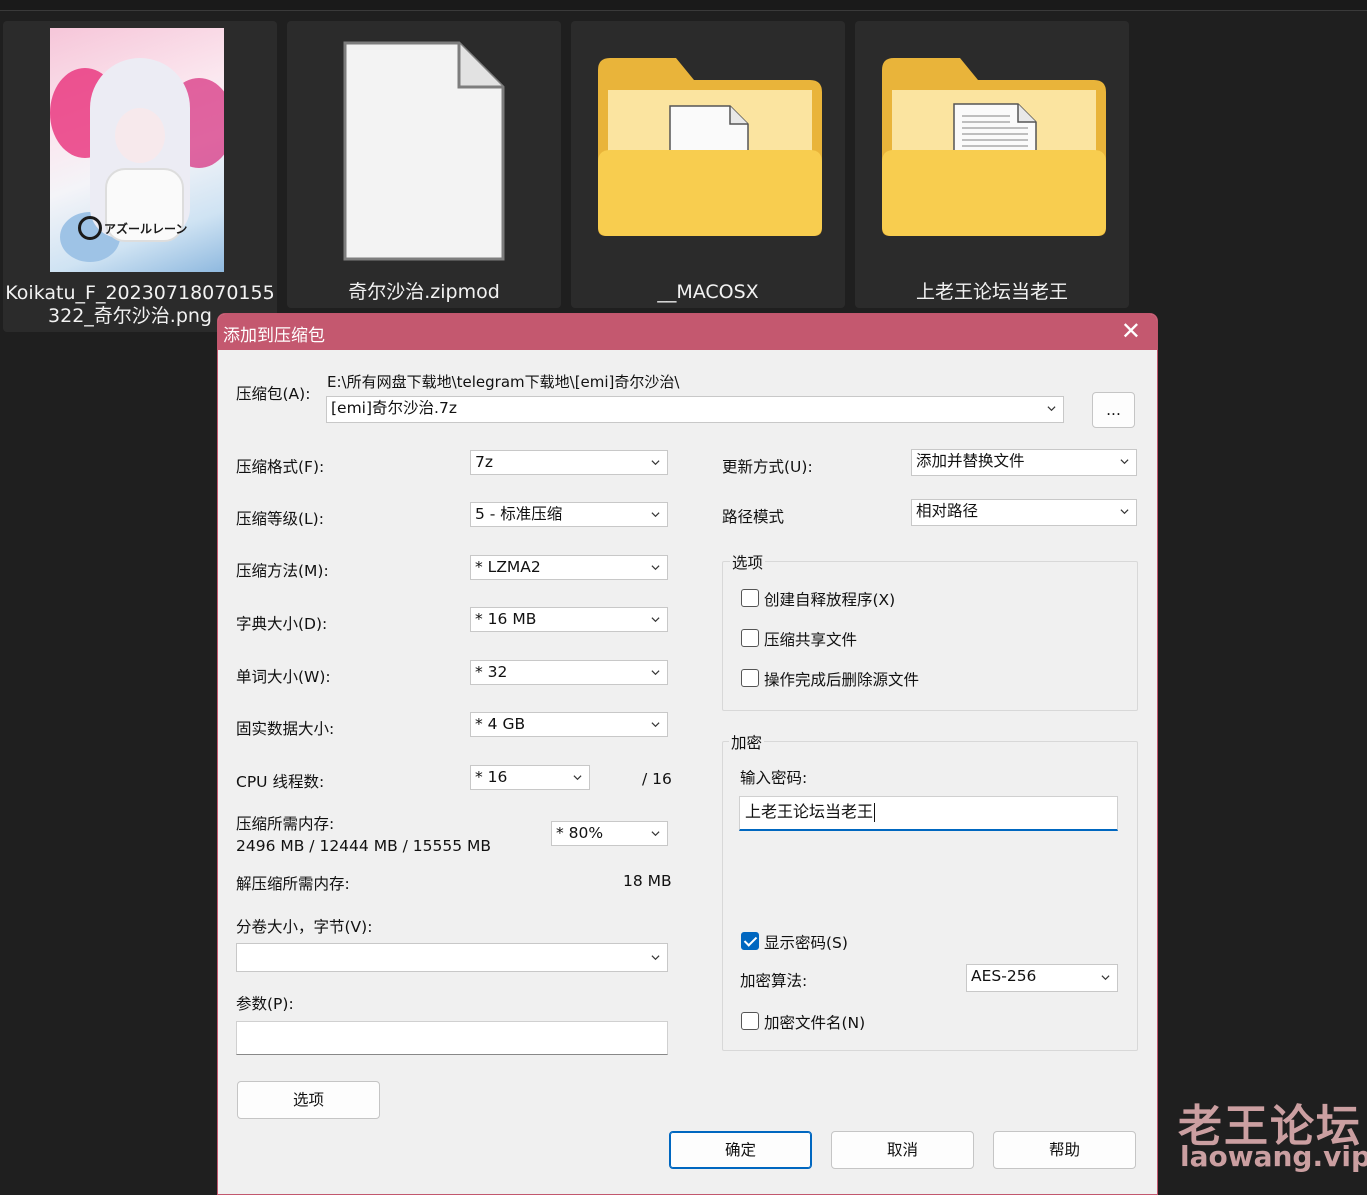 The width and height of the screenshot is (1367, 1195). What do you see at coordinates (774, 981) in the screenshot?
I see `encryption-method-label: 加密算法:` at bounding box center [774, 981].